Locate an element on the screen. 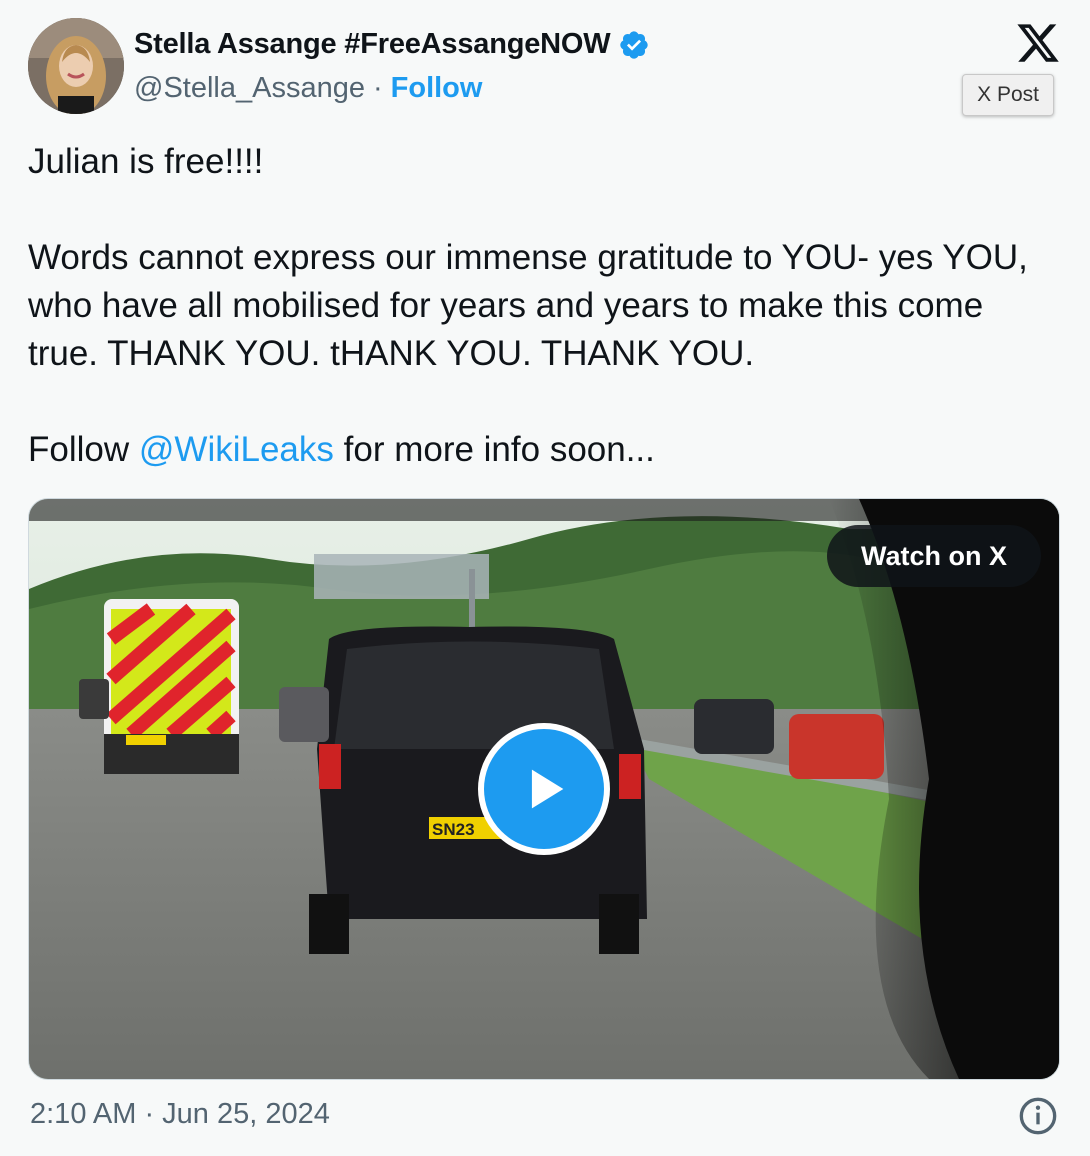  wikileaks-mention-link: @WikiLeaks is located at coordinates (236, 449).